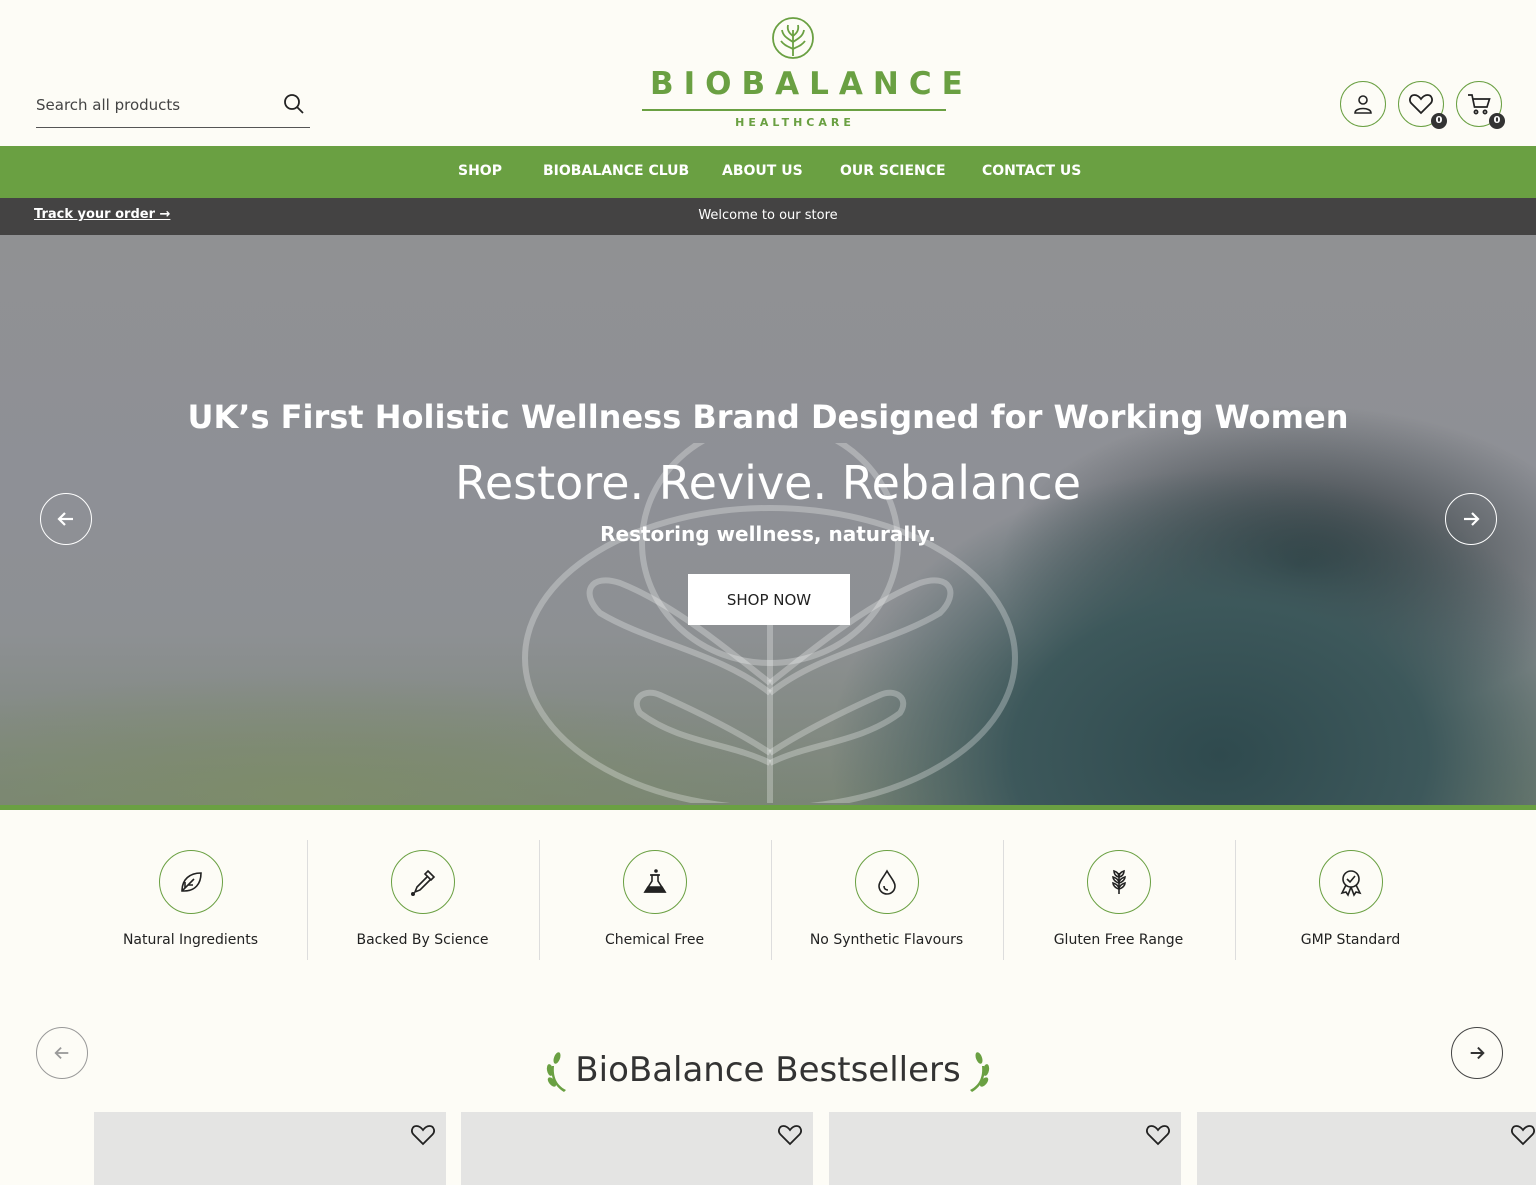 Image resolution: width=1536 pixels, height=1185 pixels. I want to click on cart-icon, so click(1479, 104).